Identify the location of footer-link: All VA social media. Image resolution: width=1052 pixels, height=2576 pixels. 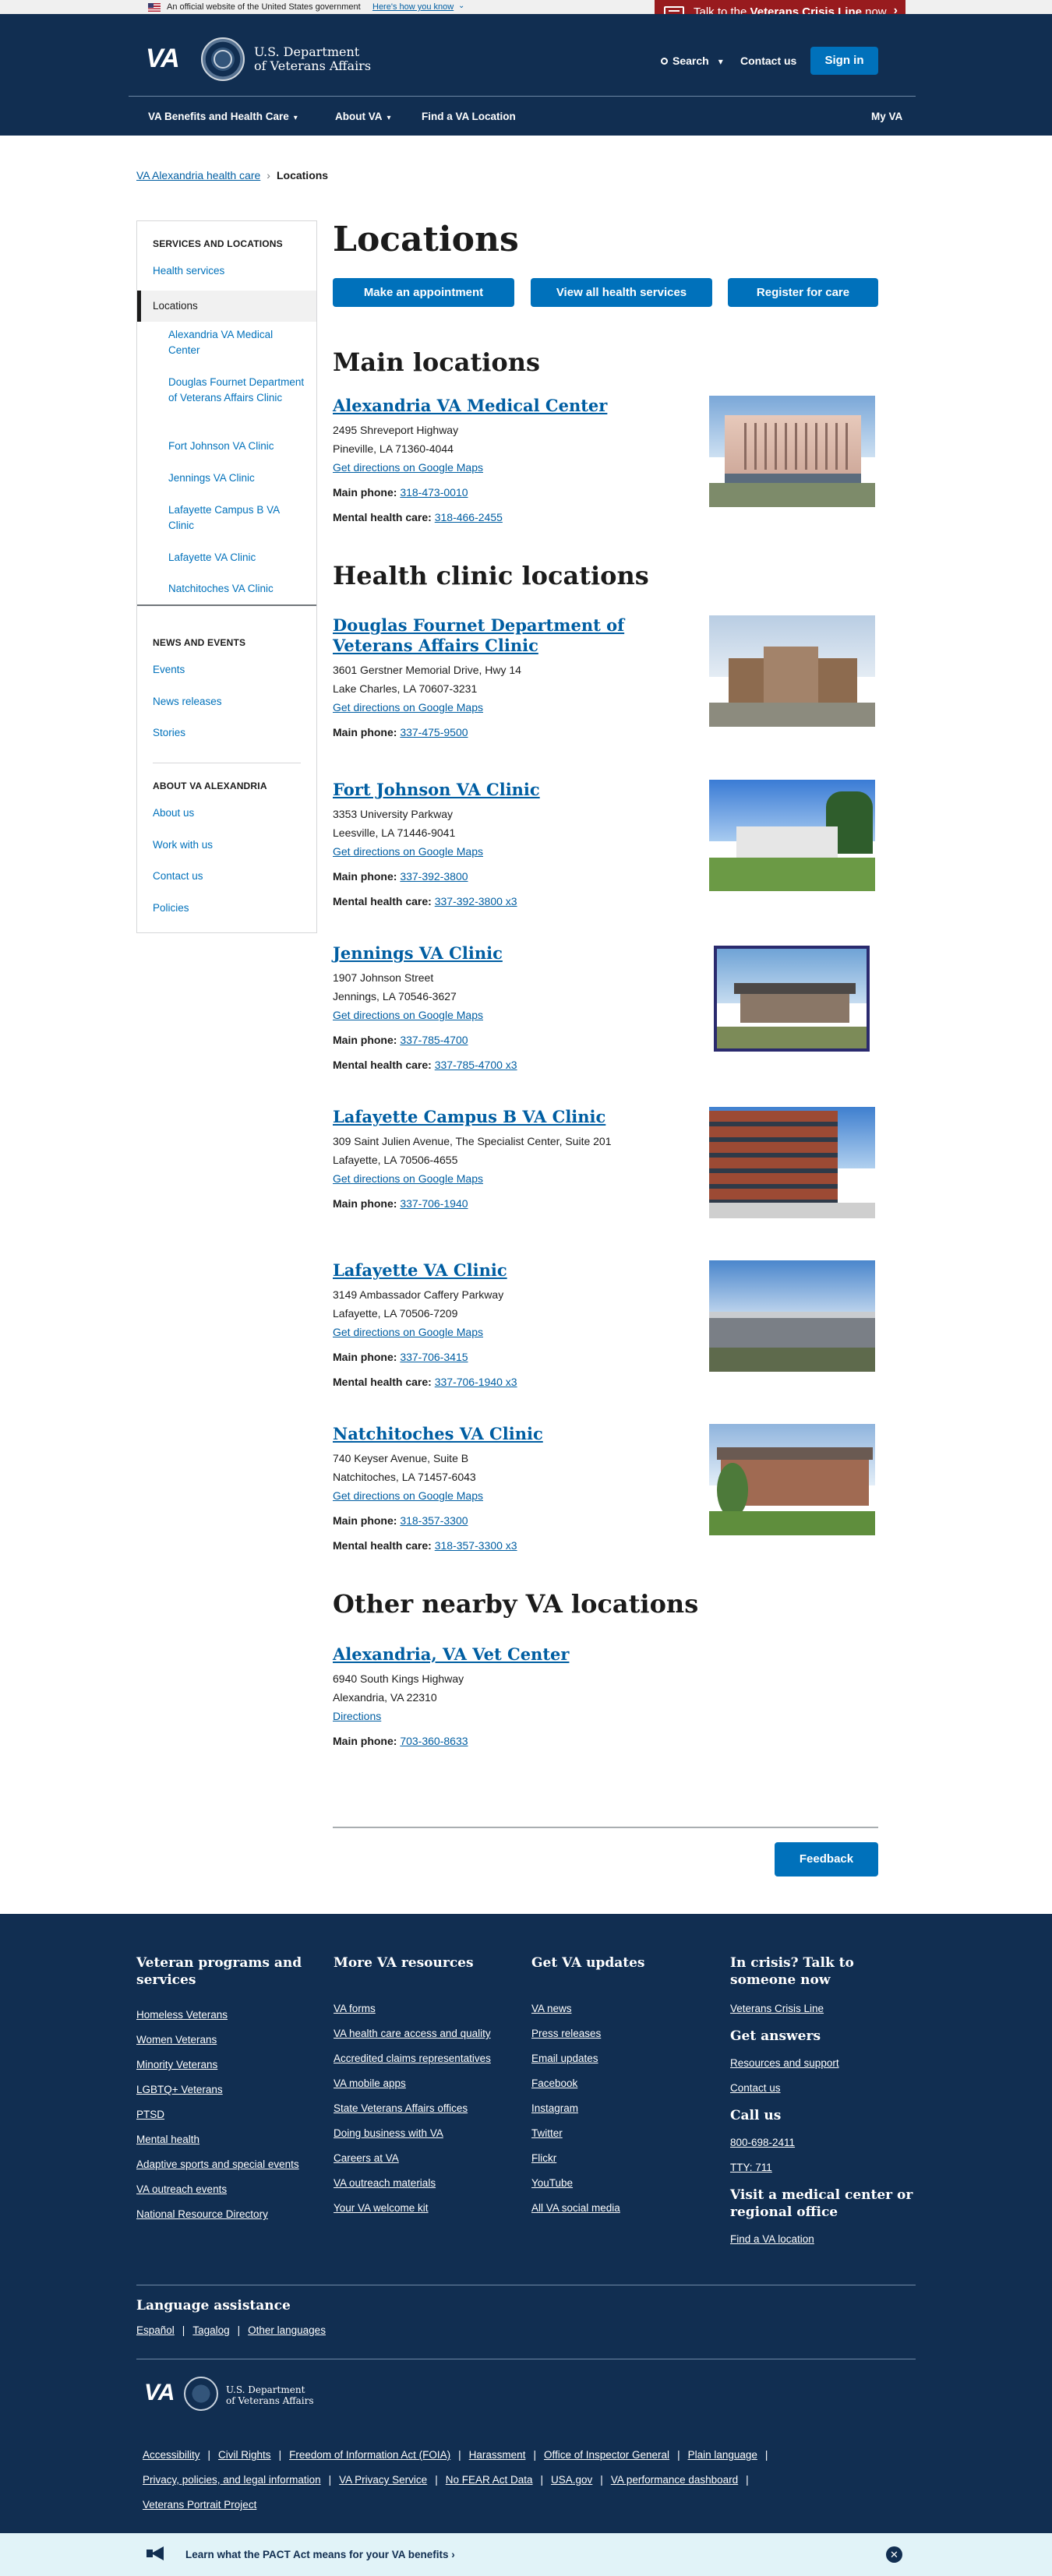
(621, 2208).